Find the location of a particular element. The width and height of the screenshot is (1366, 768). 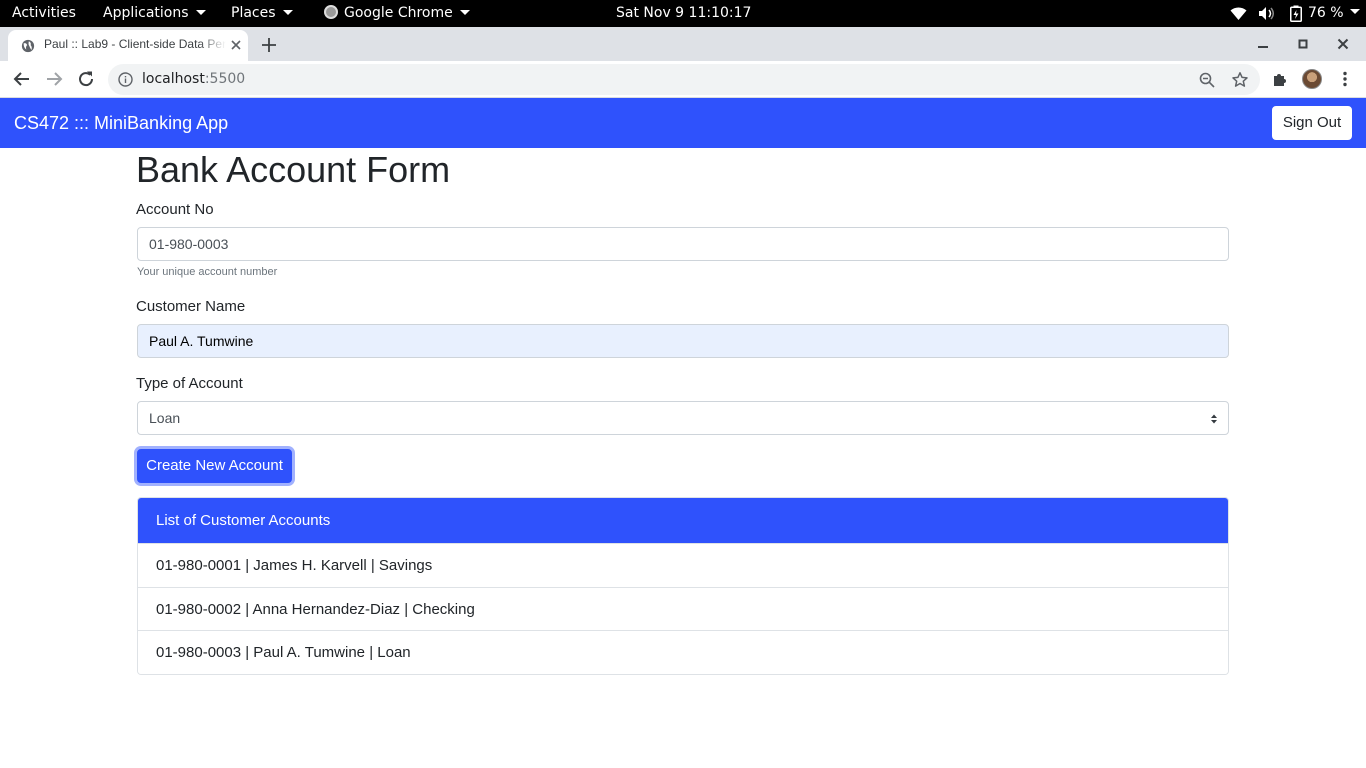

app-name: Google Chrome is located at coordinates (398, 13).